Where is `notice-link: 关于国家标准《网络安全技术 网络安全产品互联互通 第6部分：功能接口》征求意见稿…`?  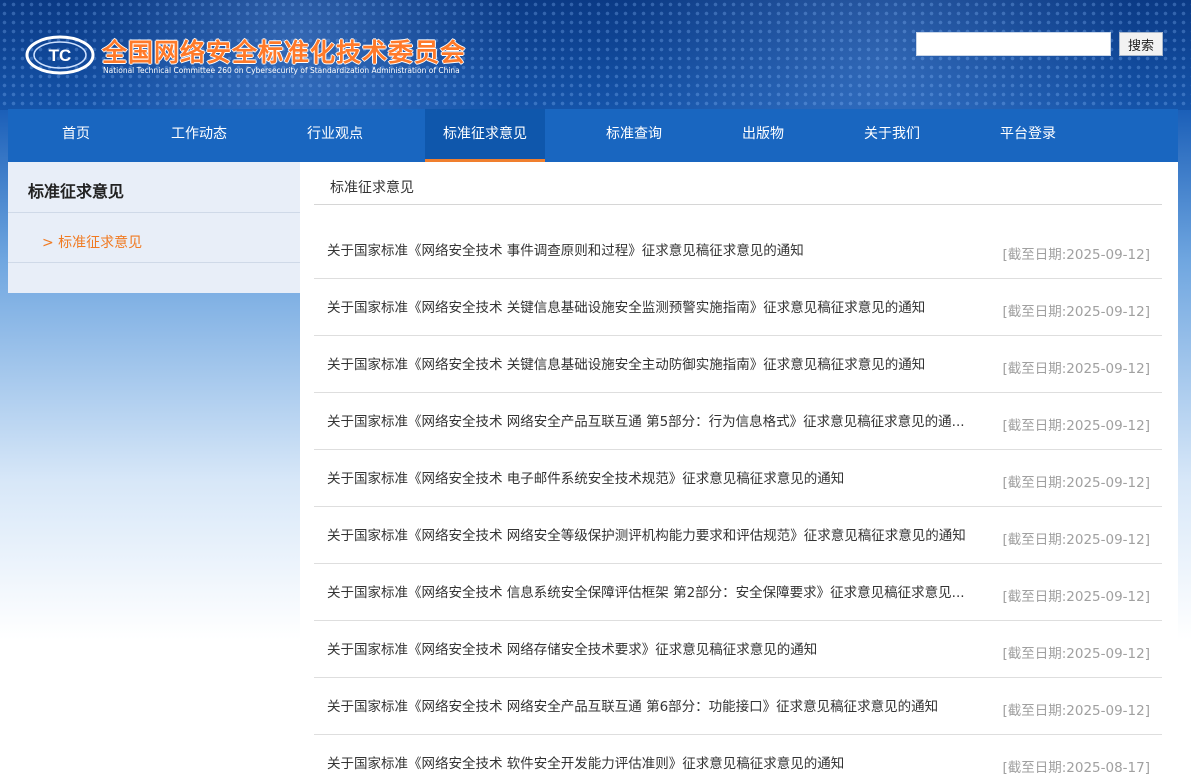 notice-link: 关于国家标准《网络安全技术 网络安全产品互联互通 第6部分：功能接口》征求意见稿… is located at coordinates (658, 705).